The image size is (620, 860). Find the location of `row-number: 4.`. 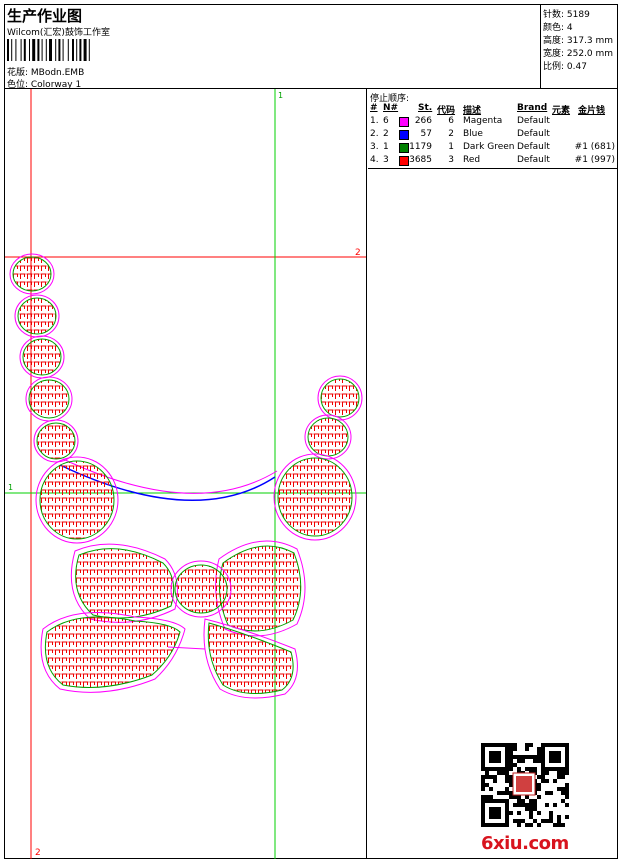

row-number: 4. is located at coordinates (374, 160).